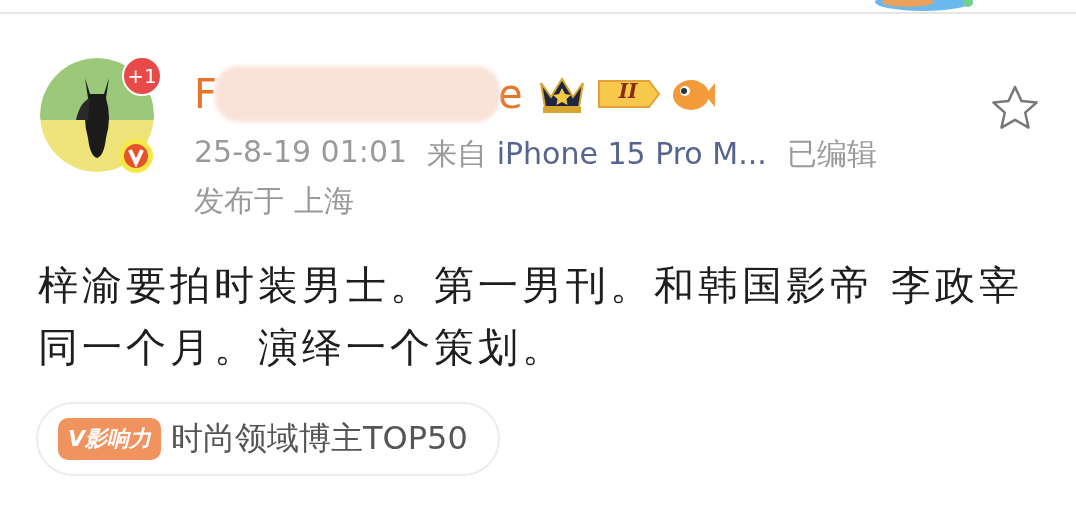 Image resolution: width=1076 pixels, height=508 pixels. I want to click on post-time: 25-8-19 01:01, so click(301, 152).